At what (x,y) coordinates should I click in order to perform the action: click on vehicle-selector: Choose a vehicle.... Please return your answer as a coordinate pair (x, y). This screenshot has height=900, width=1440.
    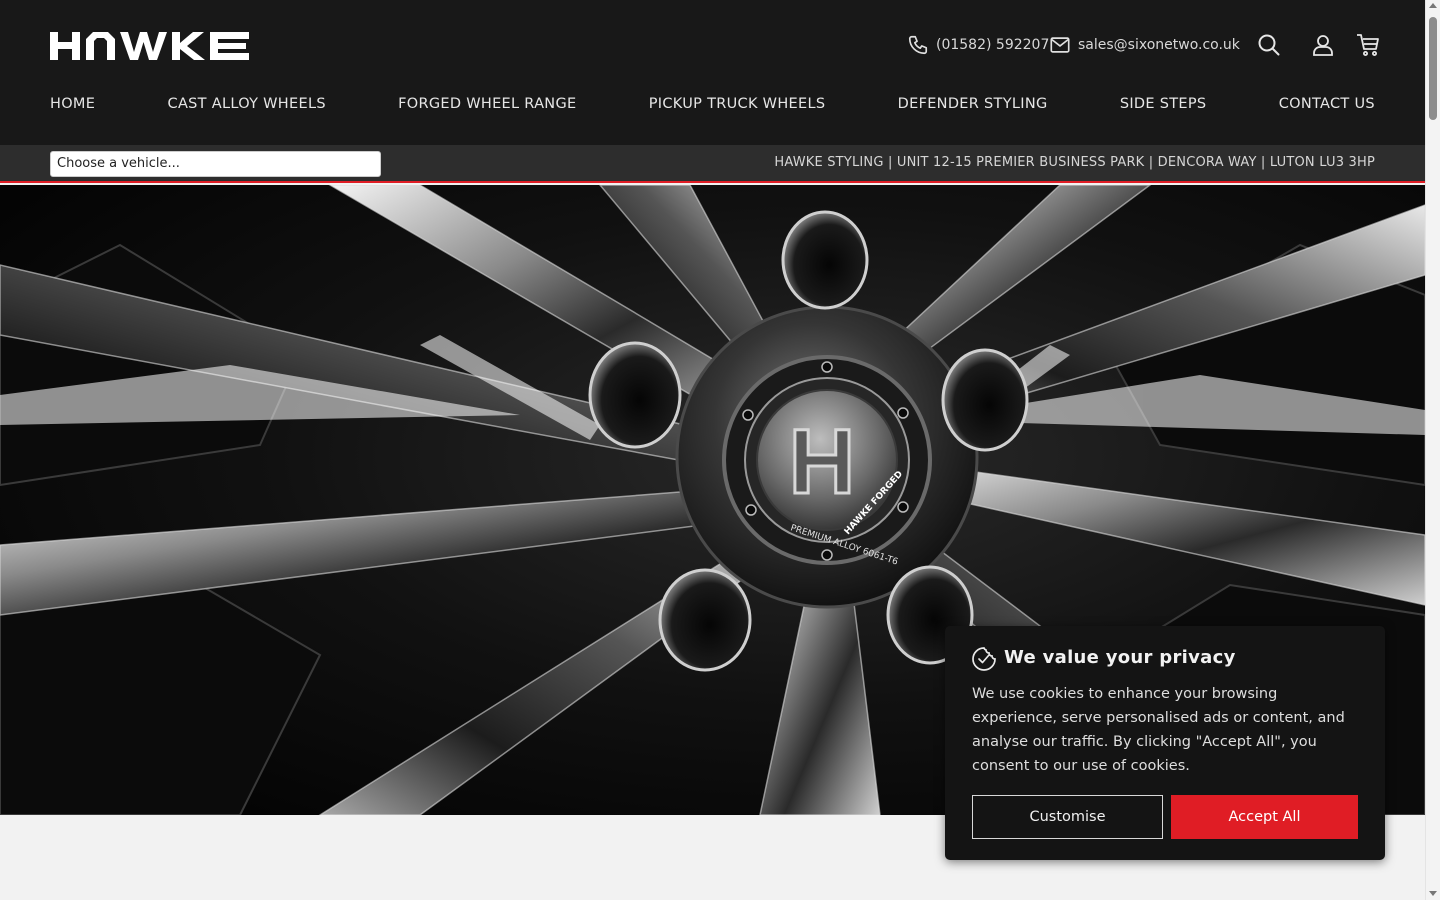
    Looking at the image, I should click on (215, 164).